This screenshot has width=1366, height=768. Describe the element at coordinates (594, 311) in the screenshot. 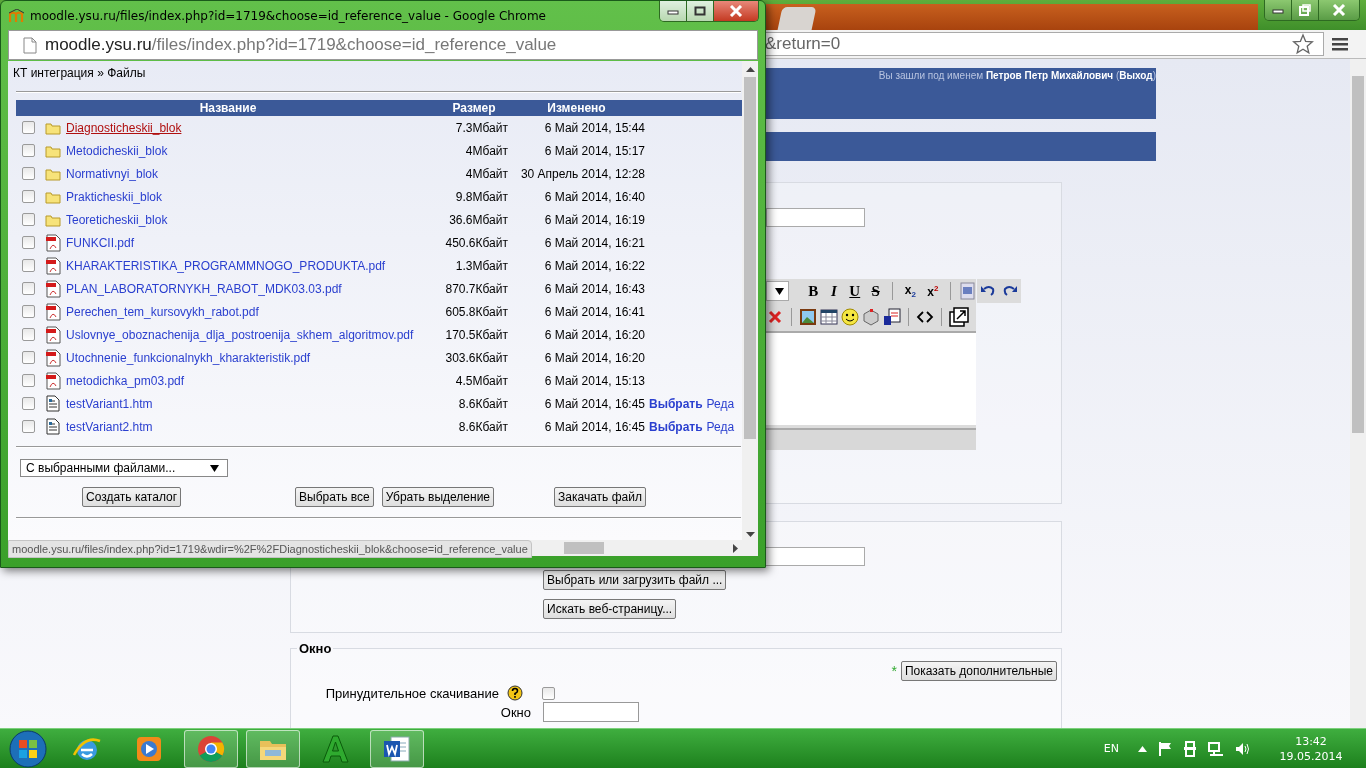

I see `modified-date: 6 Май 2014, 16:41` at that location.